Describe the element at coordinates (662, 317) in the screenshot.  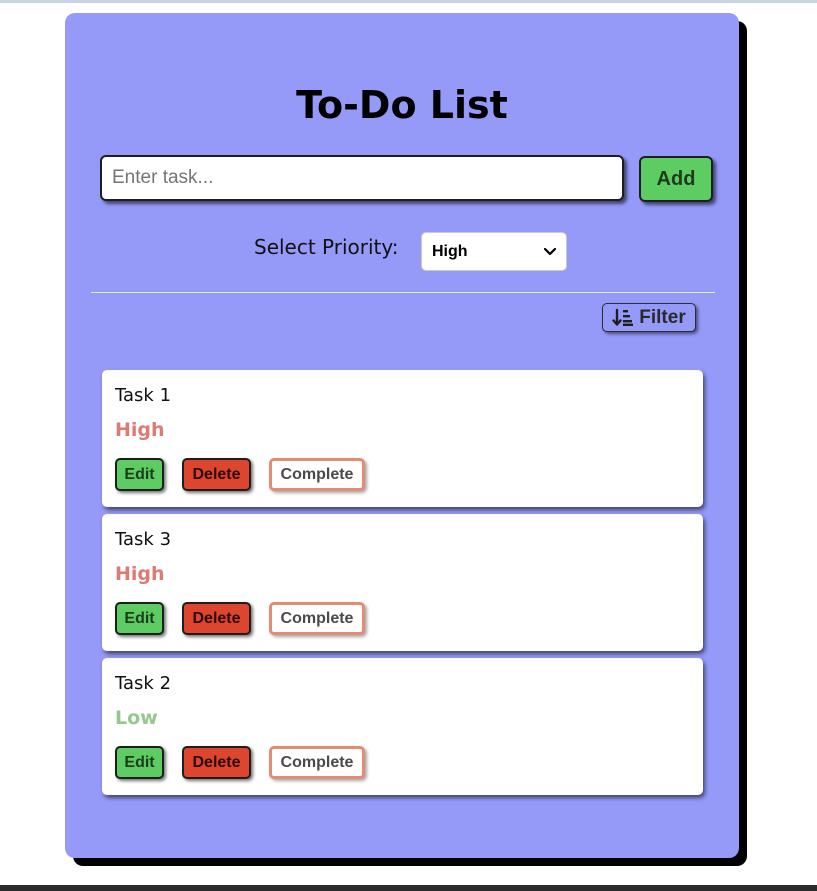
I see `filter-label: Filter` at that location.